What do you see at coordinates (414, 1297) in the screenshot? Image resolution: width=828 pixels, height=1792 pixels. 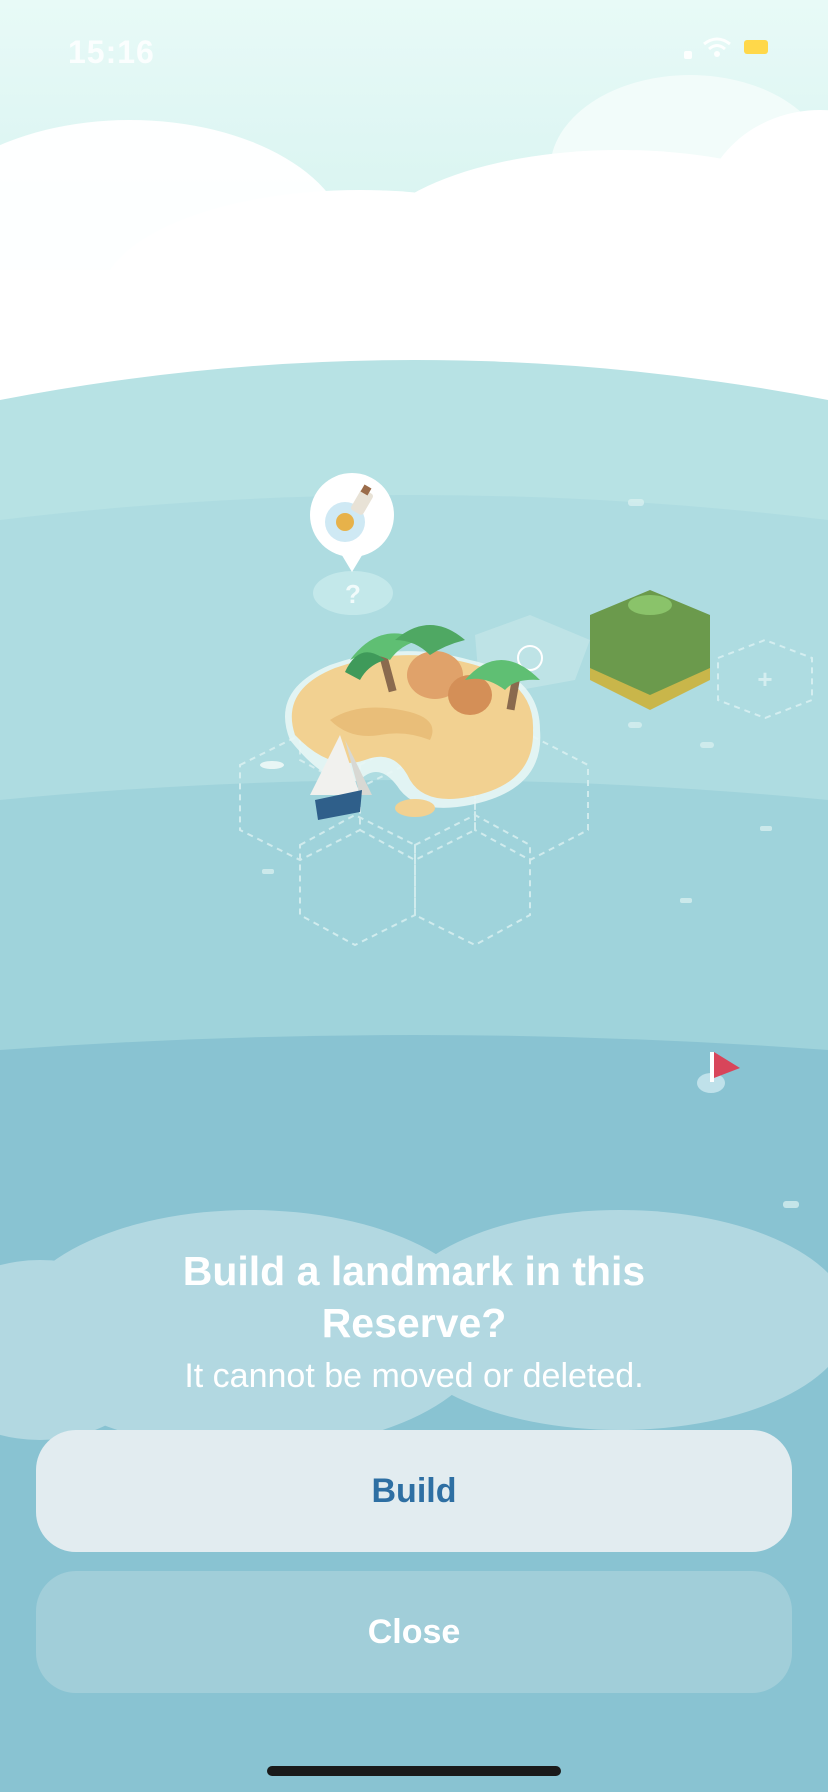 I see `dialog-title: Build a landmark in this Reserve?` at bounding box center [414, 1297].